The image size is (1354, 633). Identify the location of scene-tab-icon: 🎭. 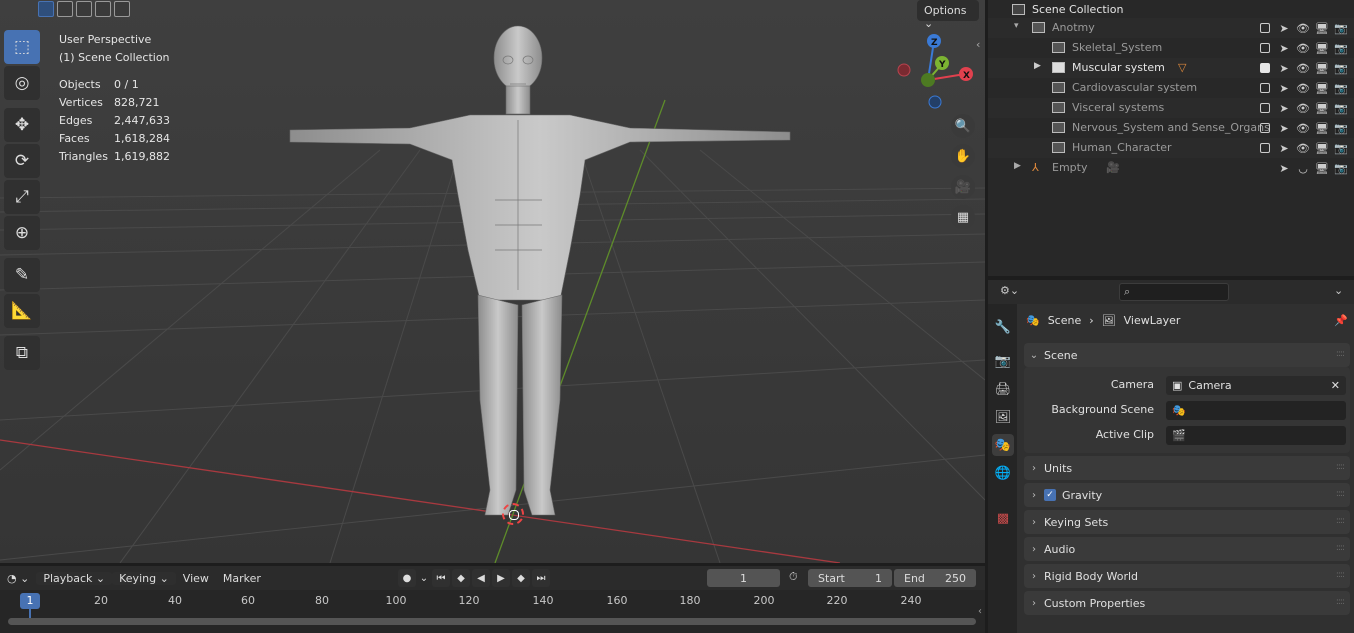
(1003, 445).